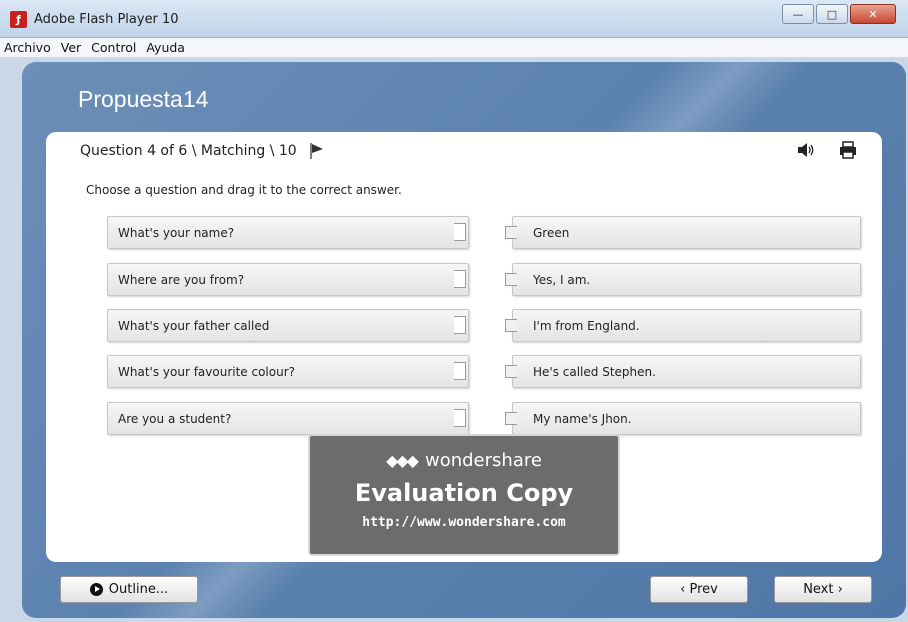  I want to click on next-button: Next ›, so click(823, 589).